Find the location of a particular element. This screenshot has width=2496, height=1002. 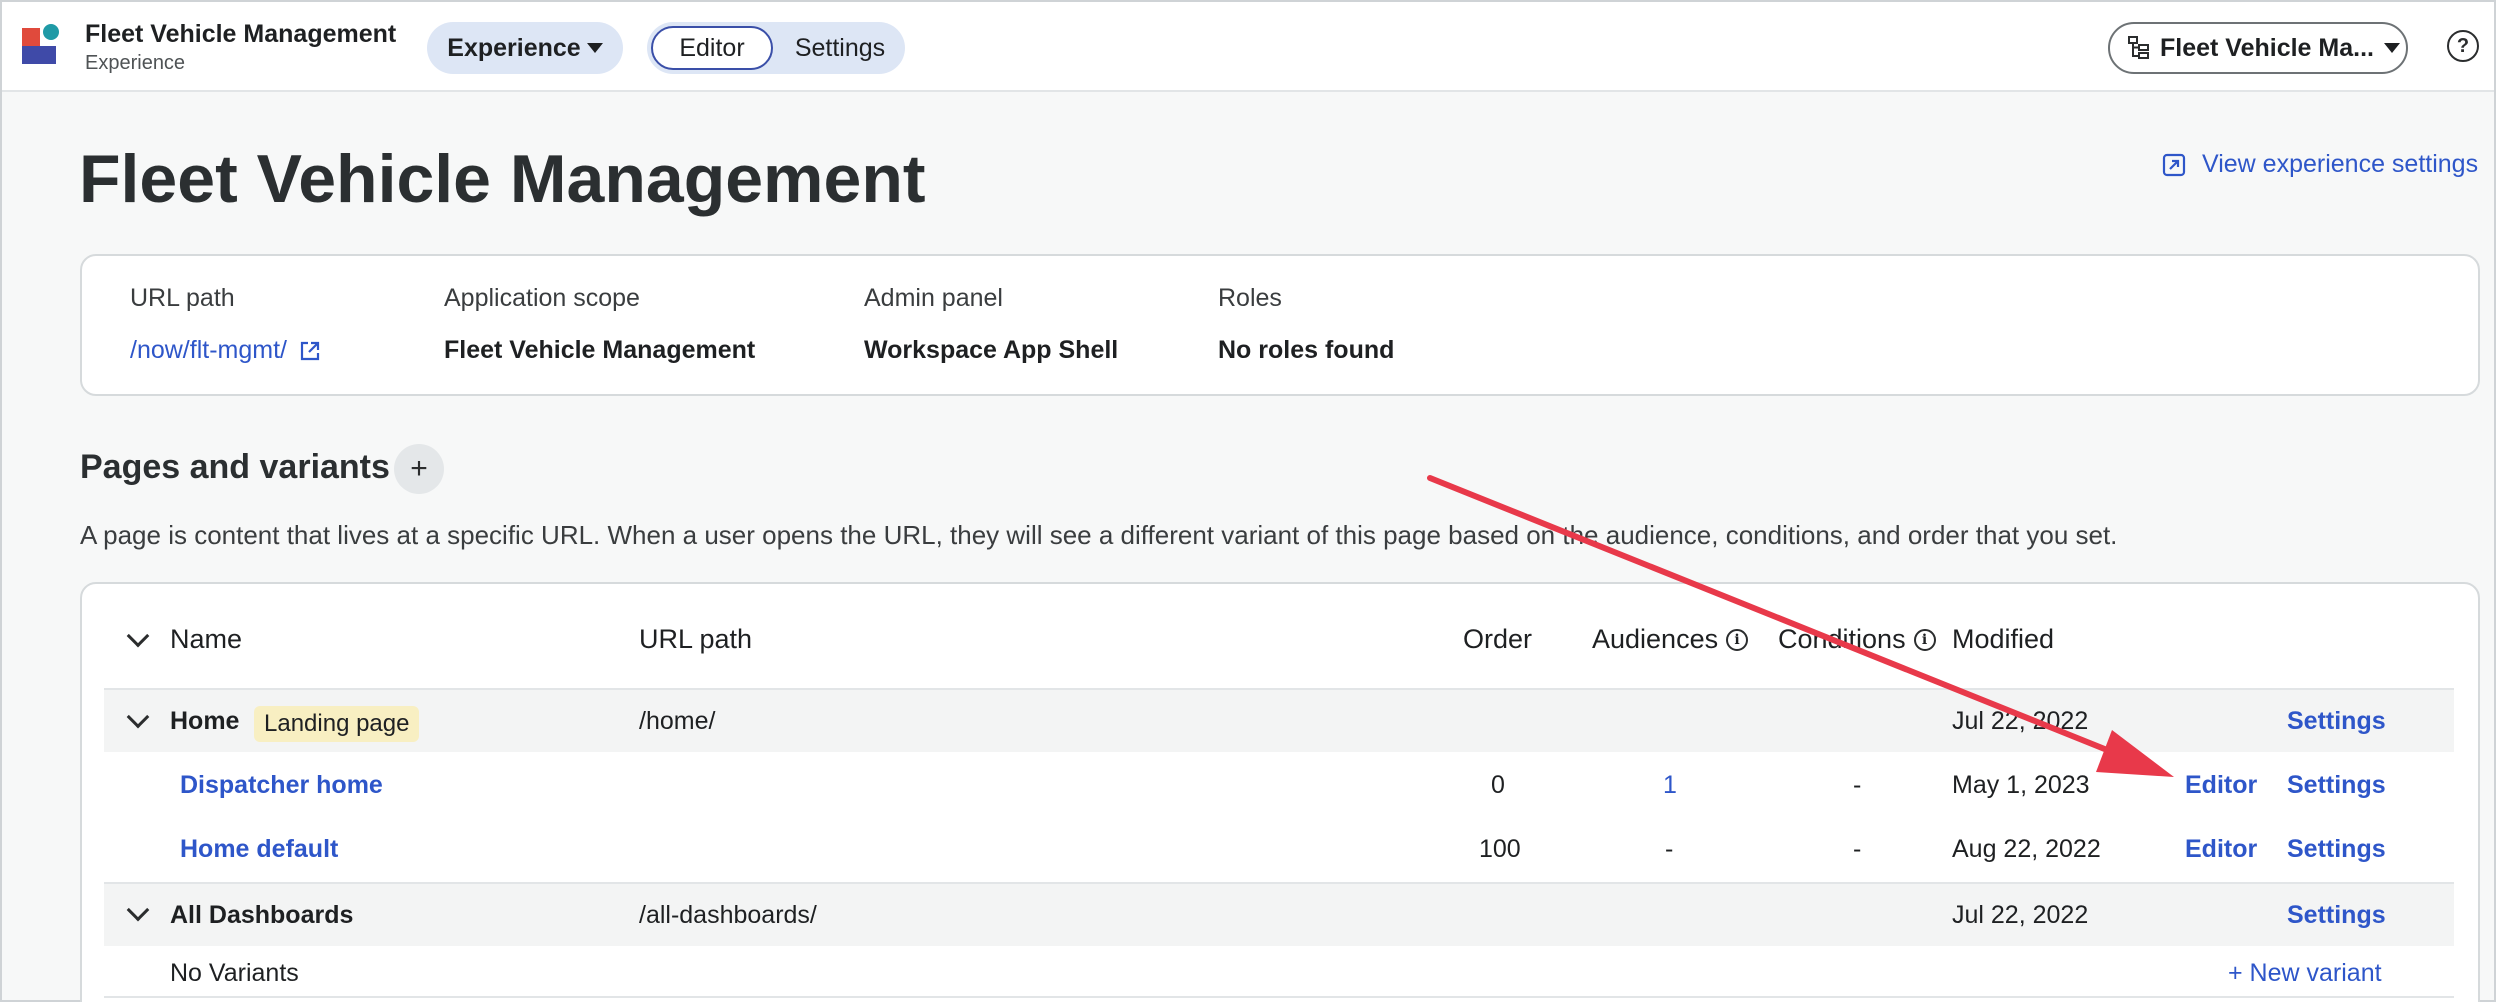

variant-modified: Aug 22, 2022 is located at coordinates (2026, 849).